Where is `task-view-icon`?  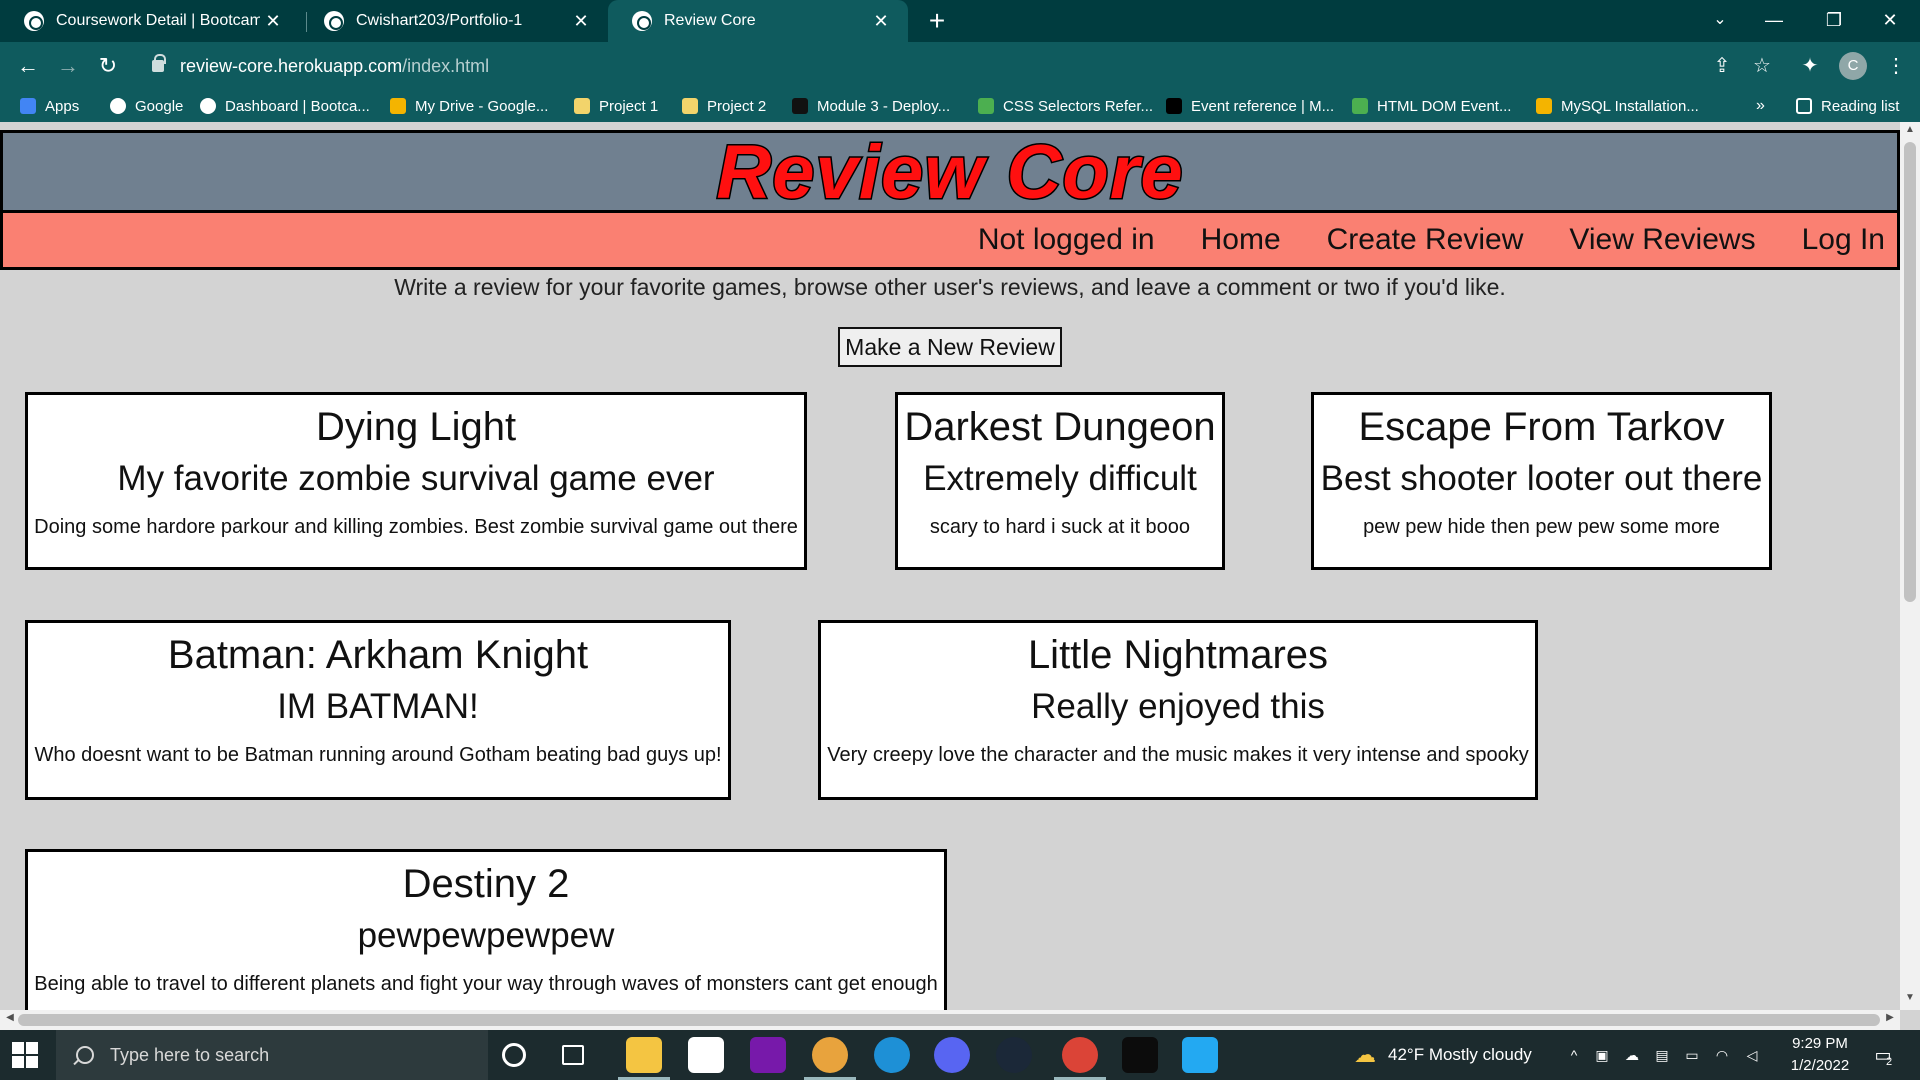 task-view-icon is located at coordinates (573, 1055).